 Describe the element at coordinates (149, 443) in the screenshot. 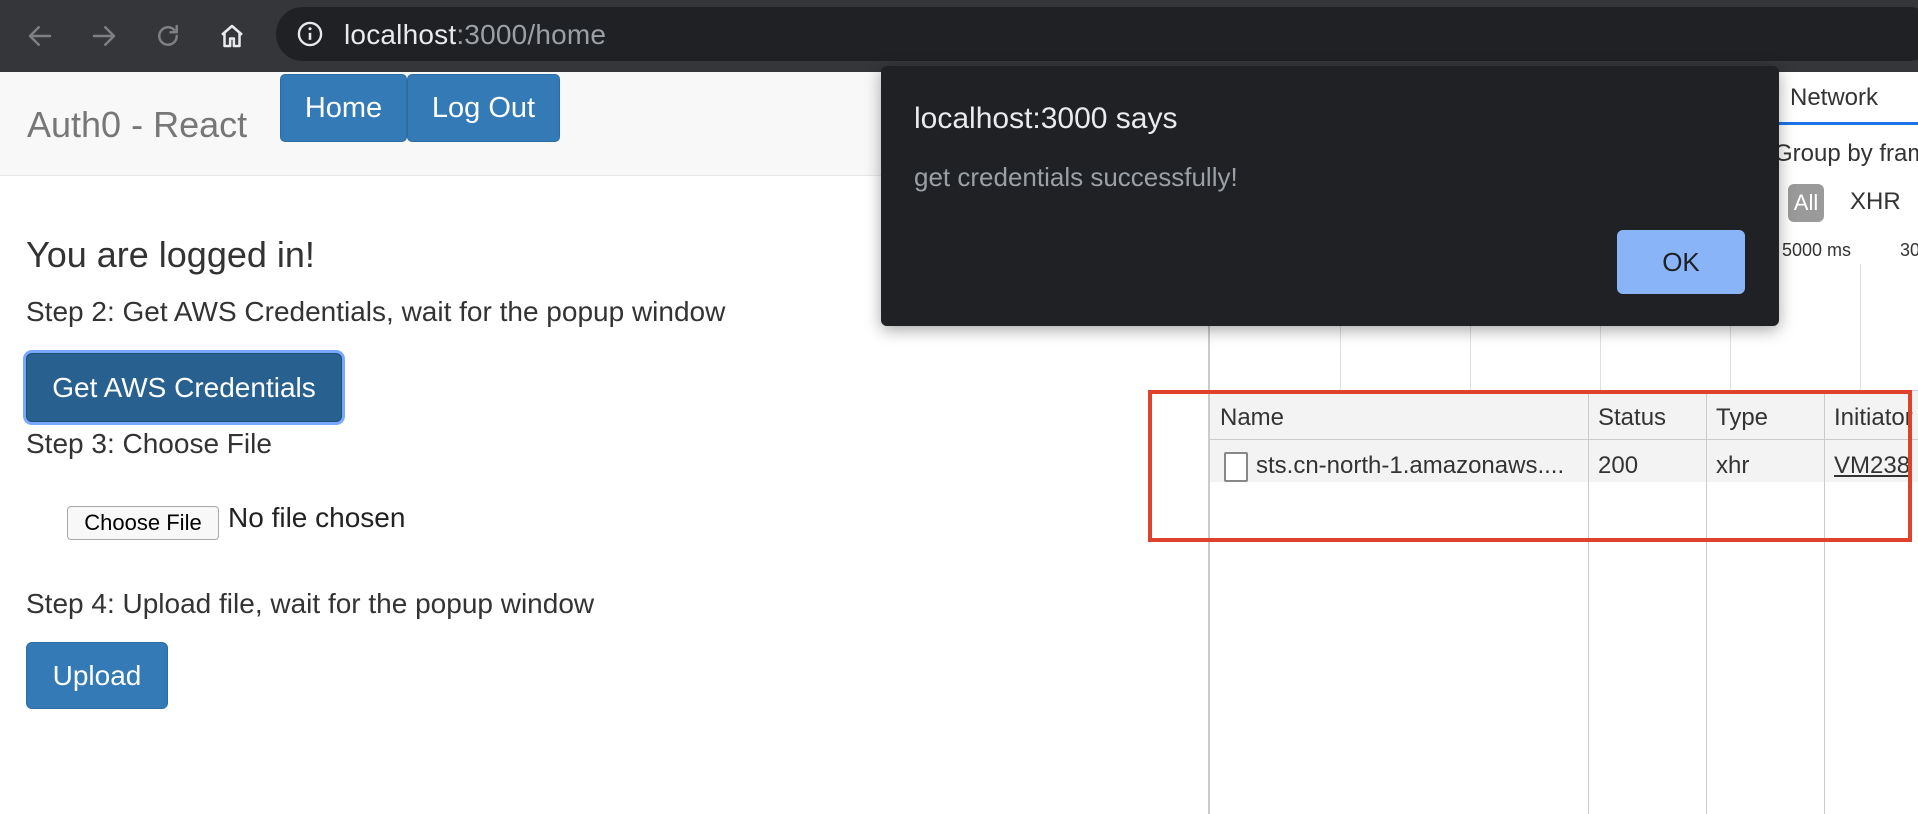

I see `step3-text: Step 3: Choose File` at that location.